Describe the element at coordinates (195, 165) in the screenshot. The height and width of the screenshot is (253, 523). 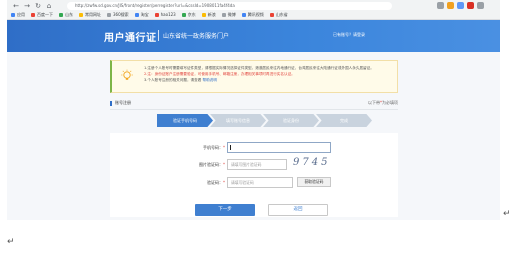
I see `captcha-label: 图片验证码：*` at that location.